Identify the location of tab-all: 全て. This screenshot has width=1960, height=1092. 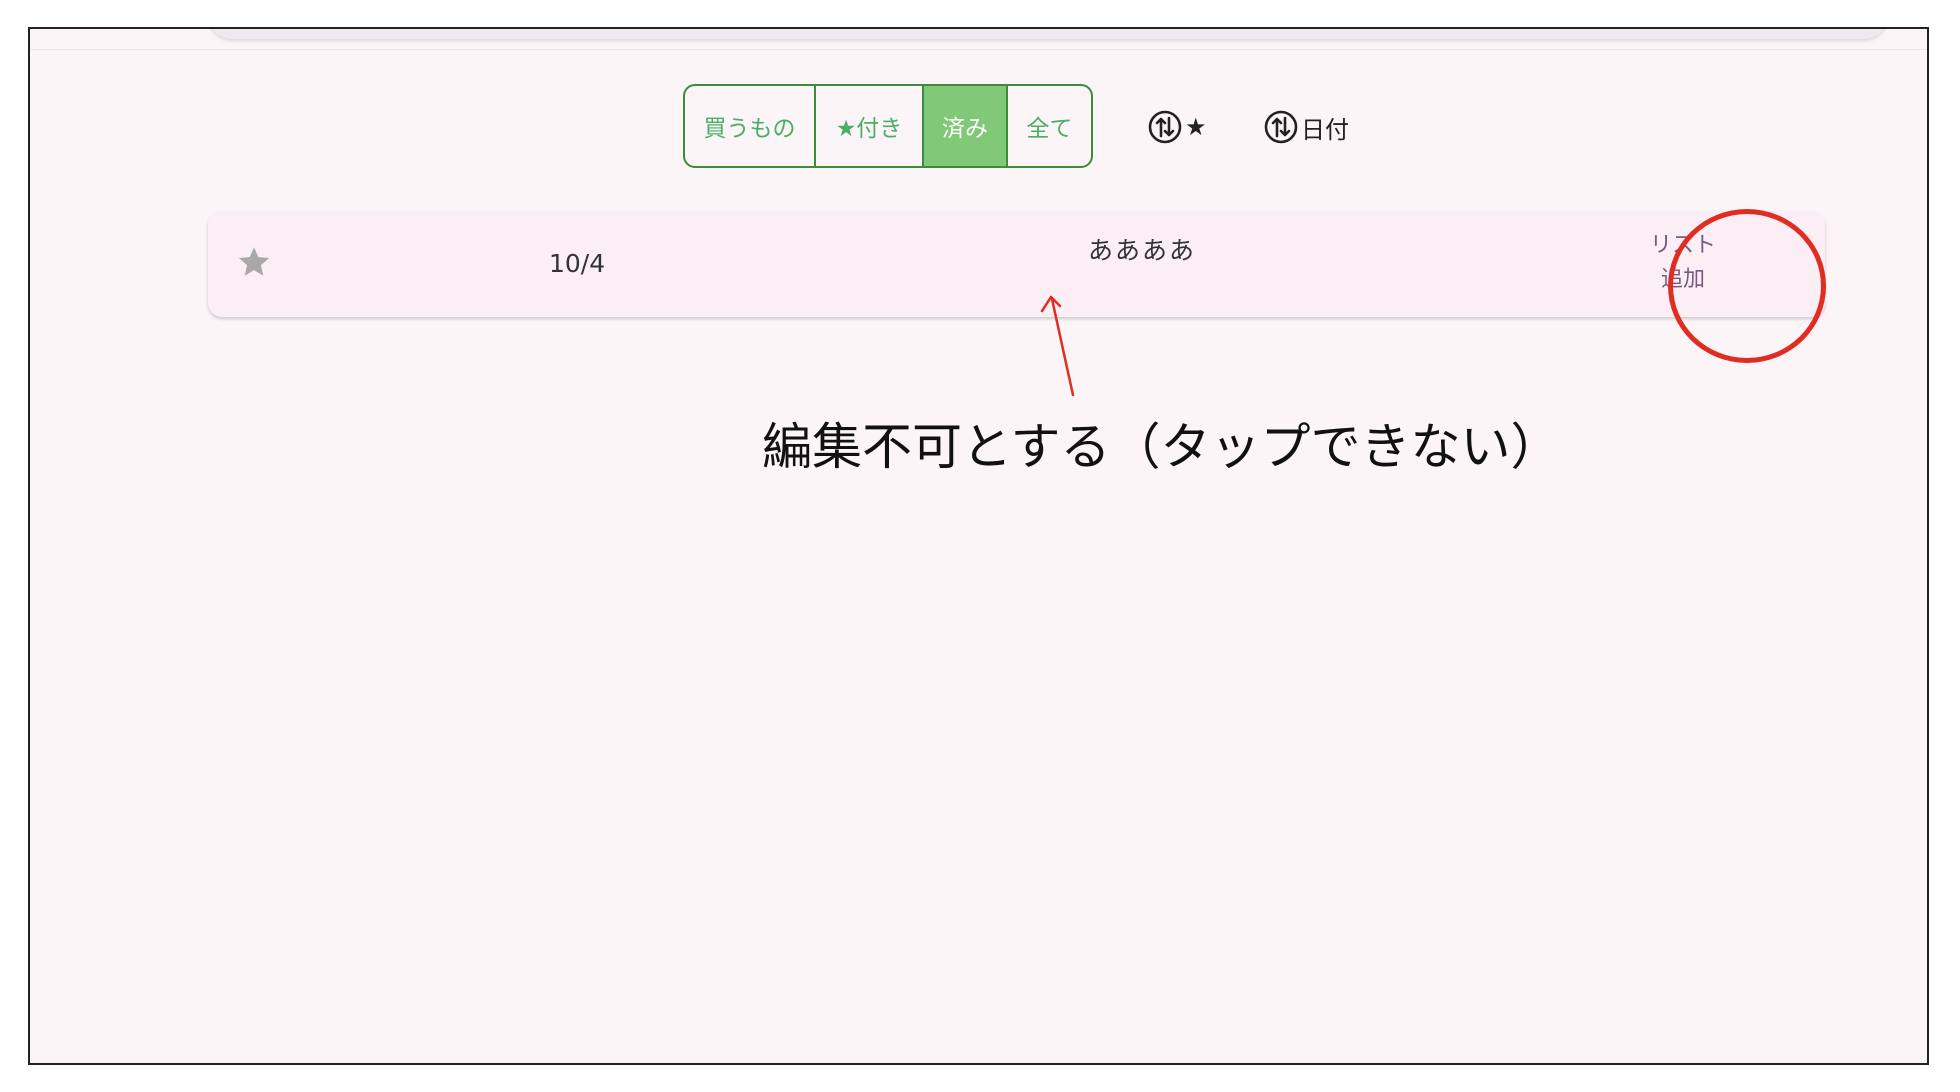
(1049, 126).